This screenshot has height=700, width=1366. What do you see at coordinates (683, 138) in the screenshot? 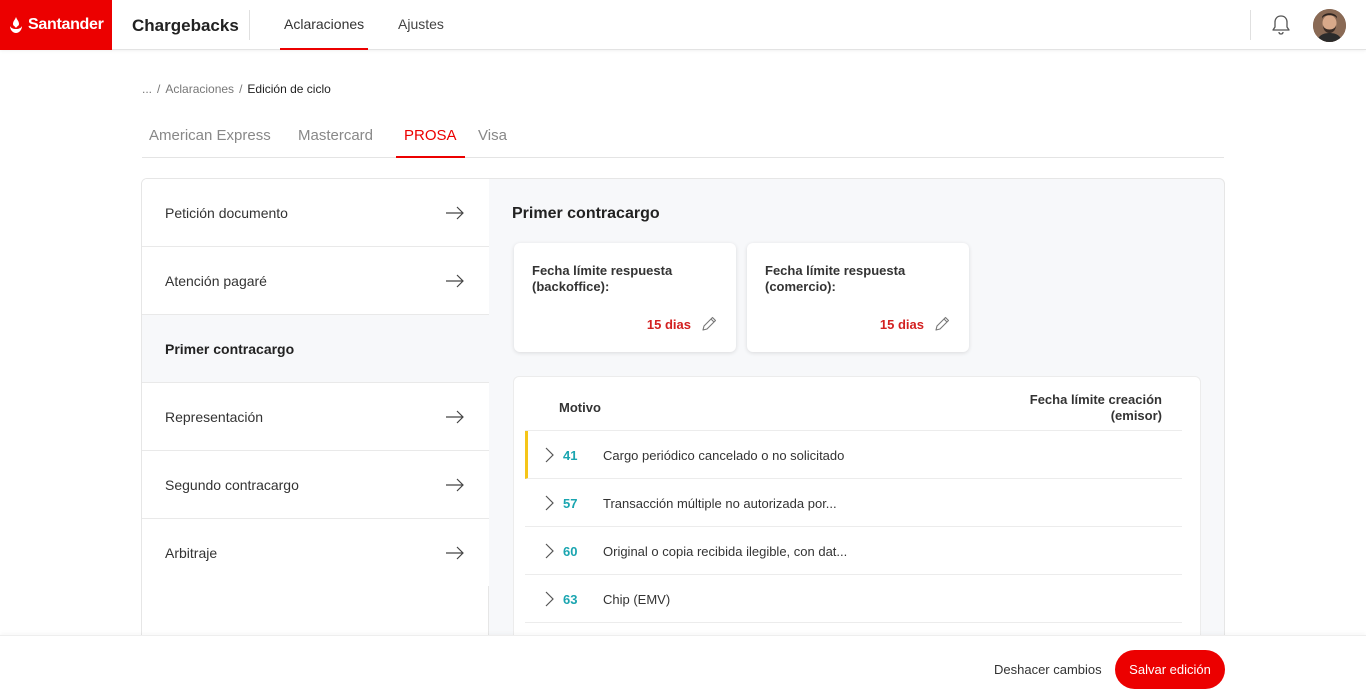
I see `card-network-tabs: American Express Mastercard PROSA Visa` at bounding box center [683, 138].